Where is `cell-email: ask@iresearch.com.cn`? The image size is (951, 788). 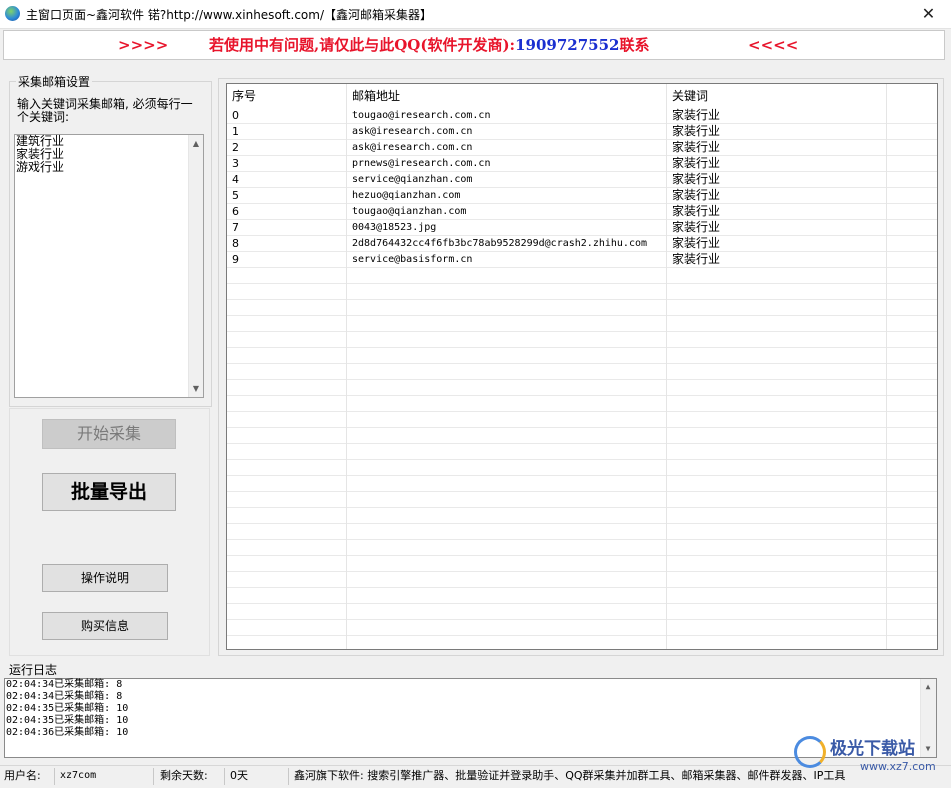 cell-email: ask@iresearch.com.cn is located at coordinates (507, 148).